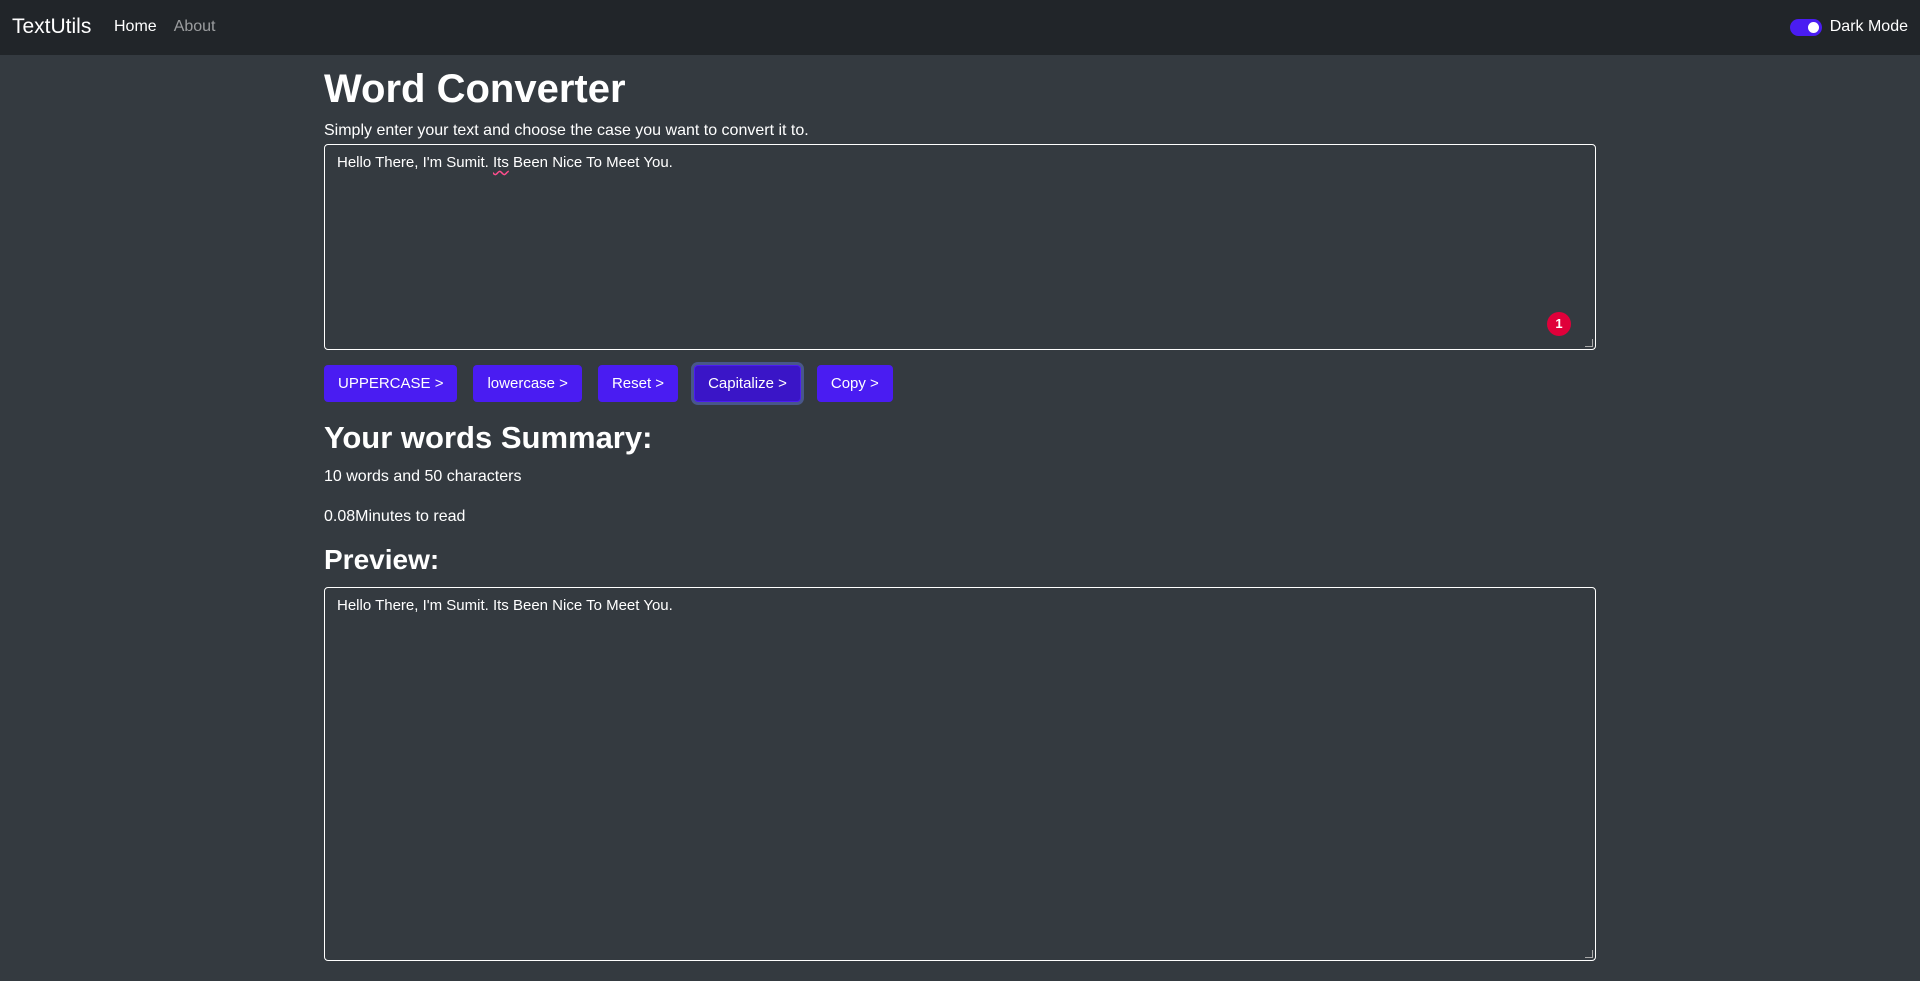 This screenshot has width=1920, height=981. What do you see at coordinates (1559, 324) in the screenshot?
I see `spellcheck-badge: 1` at bounding box center [1559, 324].